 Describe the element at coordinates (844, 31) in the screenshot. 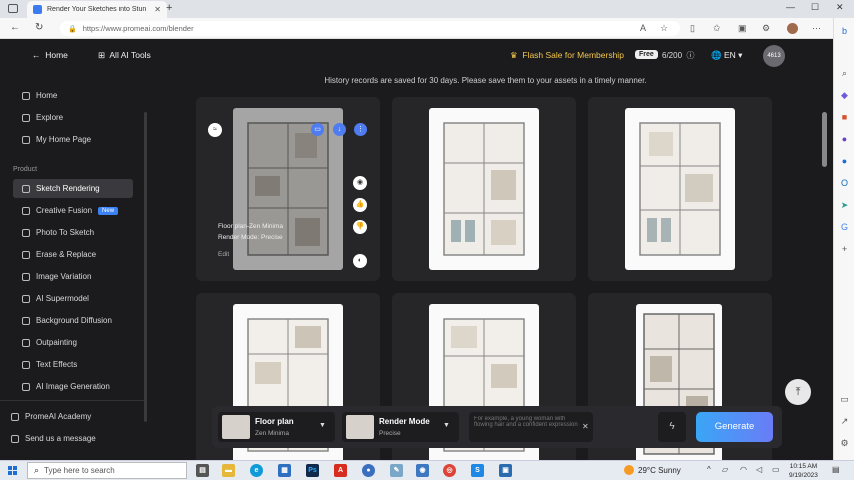

I see `bing-icon: b` at that location.